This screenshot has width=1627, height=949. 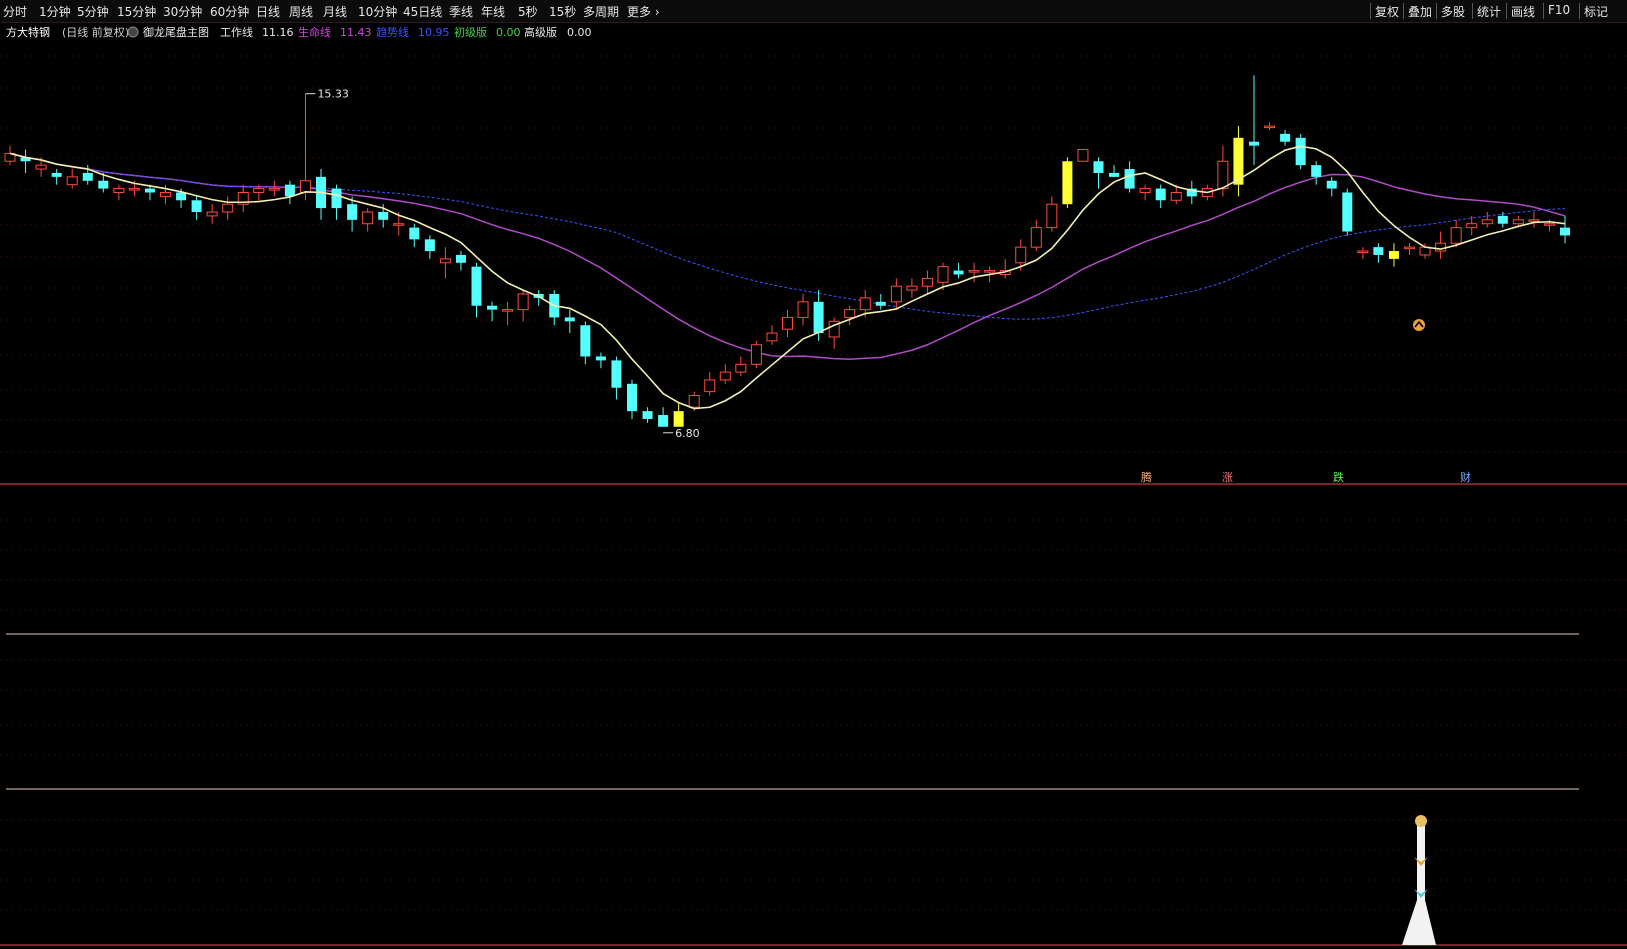 What do you see at coordinates (1227, 477) in the screenshot?
I see `signal-label: 涨` at bounding box center [1227, 477].